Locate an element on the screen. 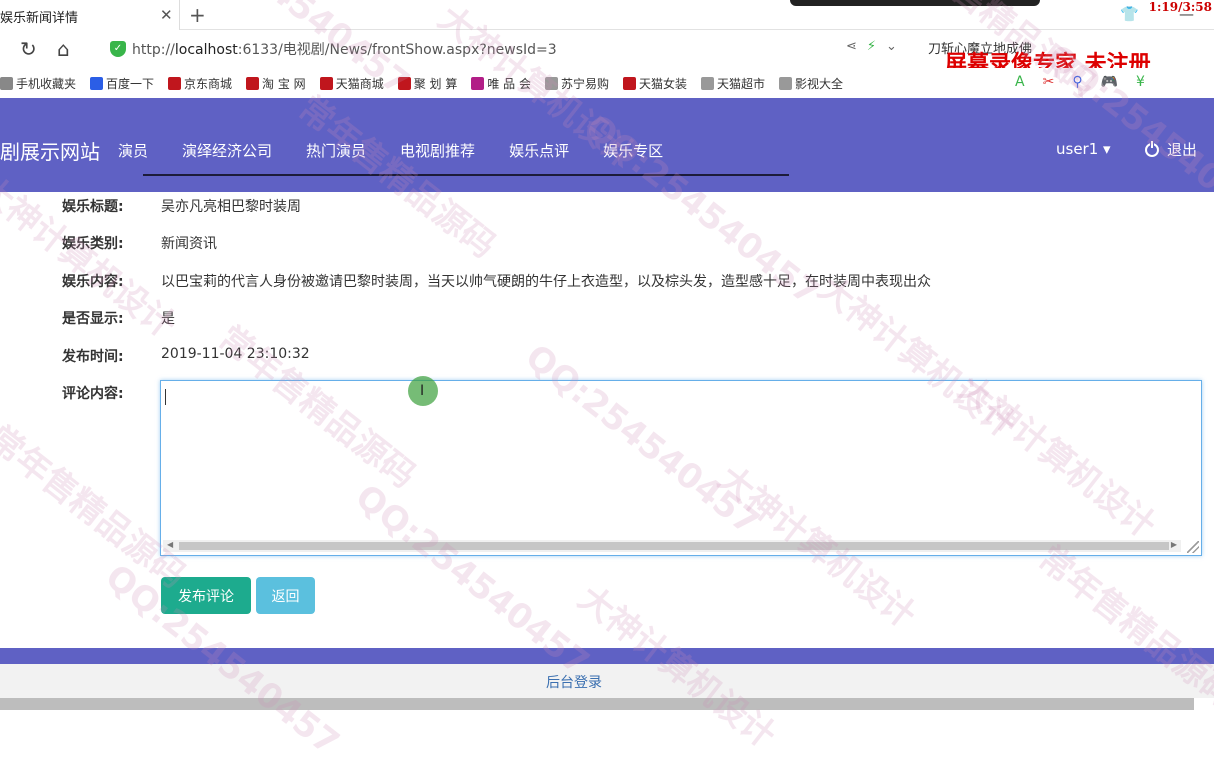 Image resolution: width=1214 pixels, height=763 pixels. title-label: 娱乐标题: is located at coordinates (93, 207).